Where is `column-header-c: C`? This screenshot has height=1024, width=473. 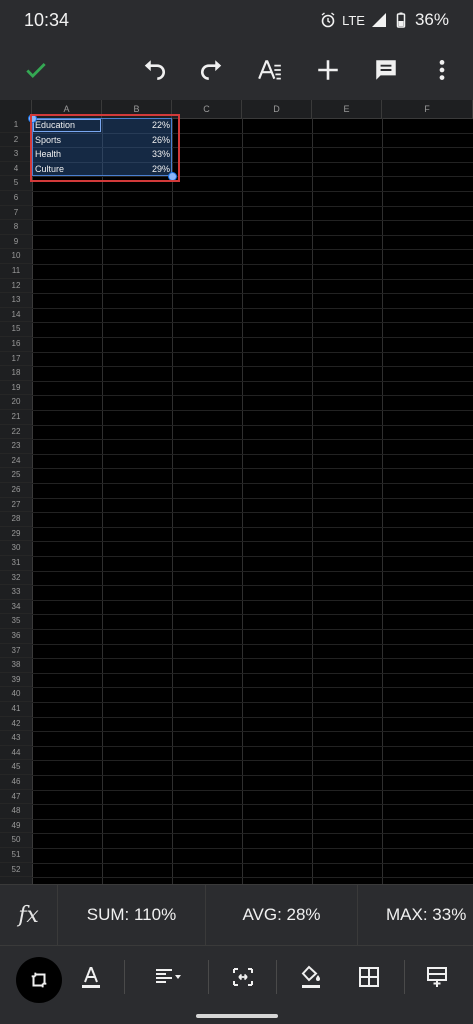 column-header-c: C is located at coordinates (207, 109).